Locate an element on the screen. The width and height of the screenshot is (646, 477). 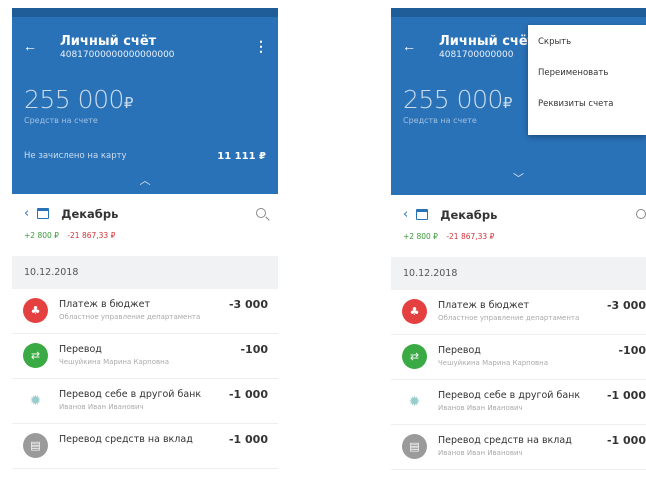
balance-block: 255 000₽ Средств на счете is located at coordinates (145, 105).